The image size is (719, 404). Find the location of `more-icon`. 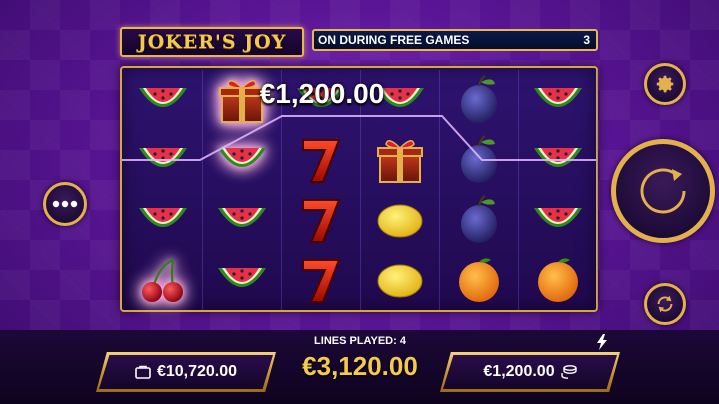

more-icon is located at coordinates (65, 204).